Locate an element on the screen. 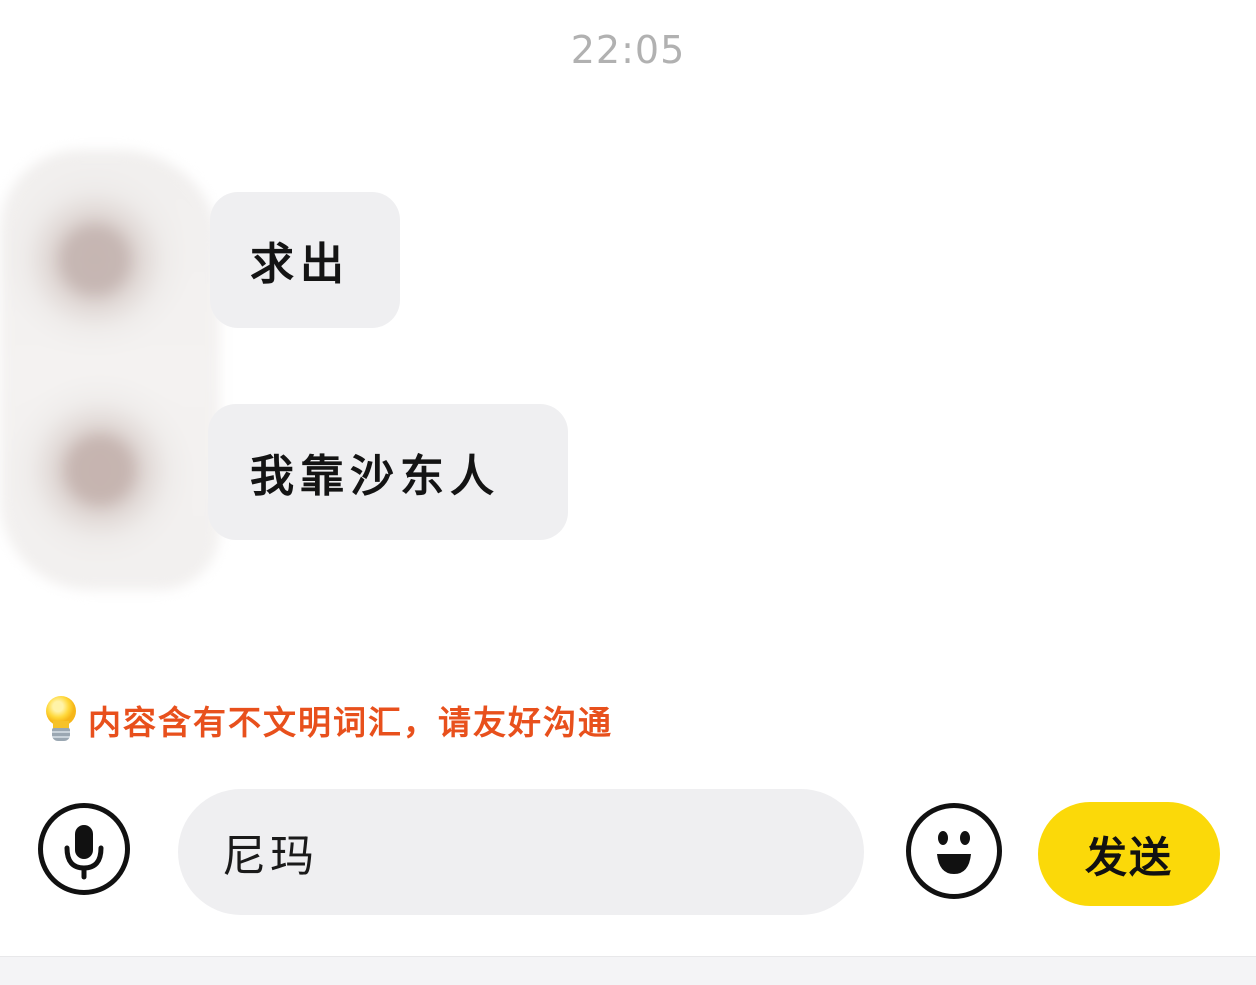 The height and width of the screenshot is (985, 1256). message-bubble: 求出 is located at coordinates (305, 260).